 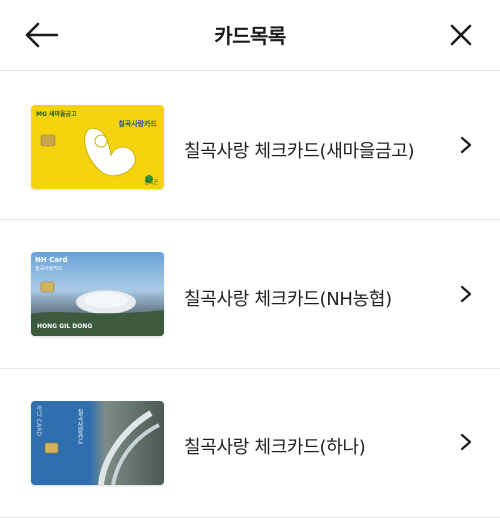 I want to click on card-image-mg: MG 새마을금고 칠곡사랑카드 칠곡군, so click(x=97, y=147).